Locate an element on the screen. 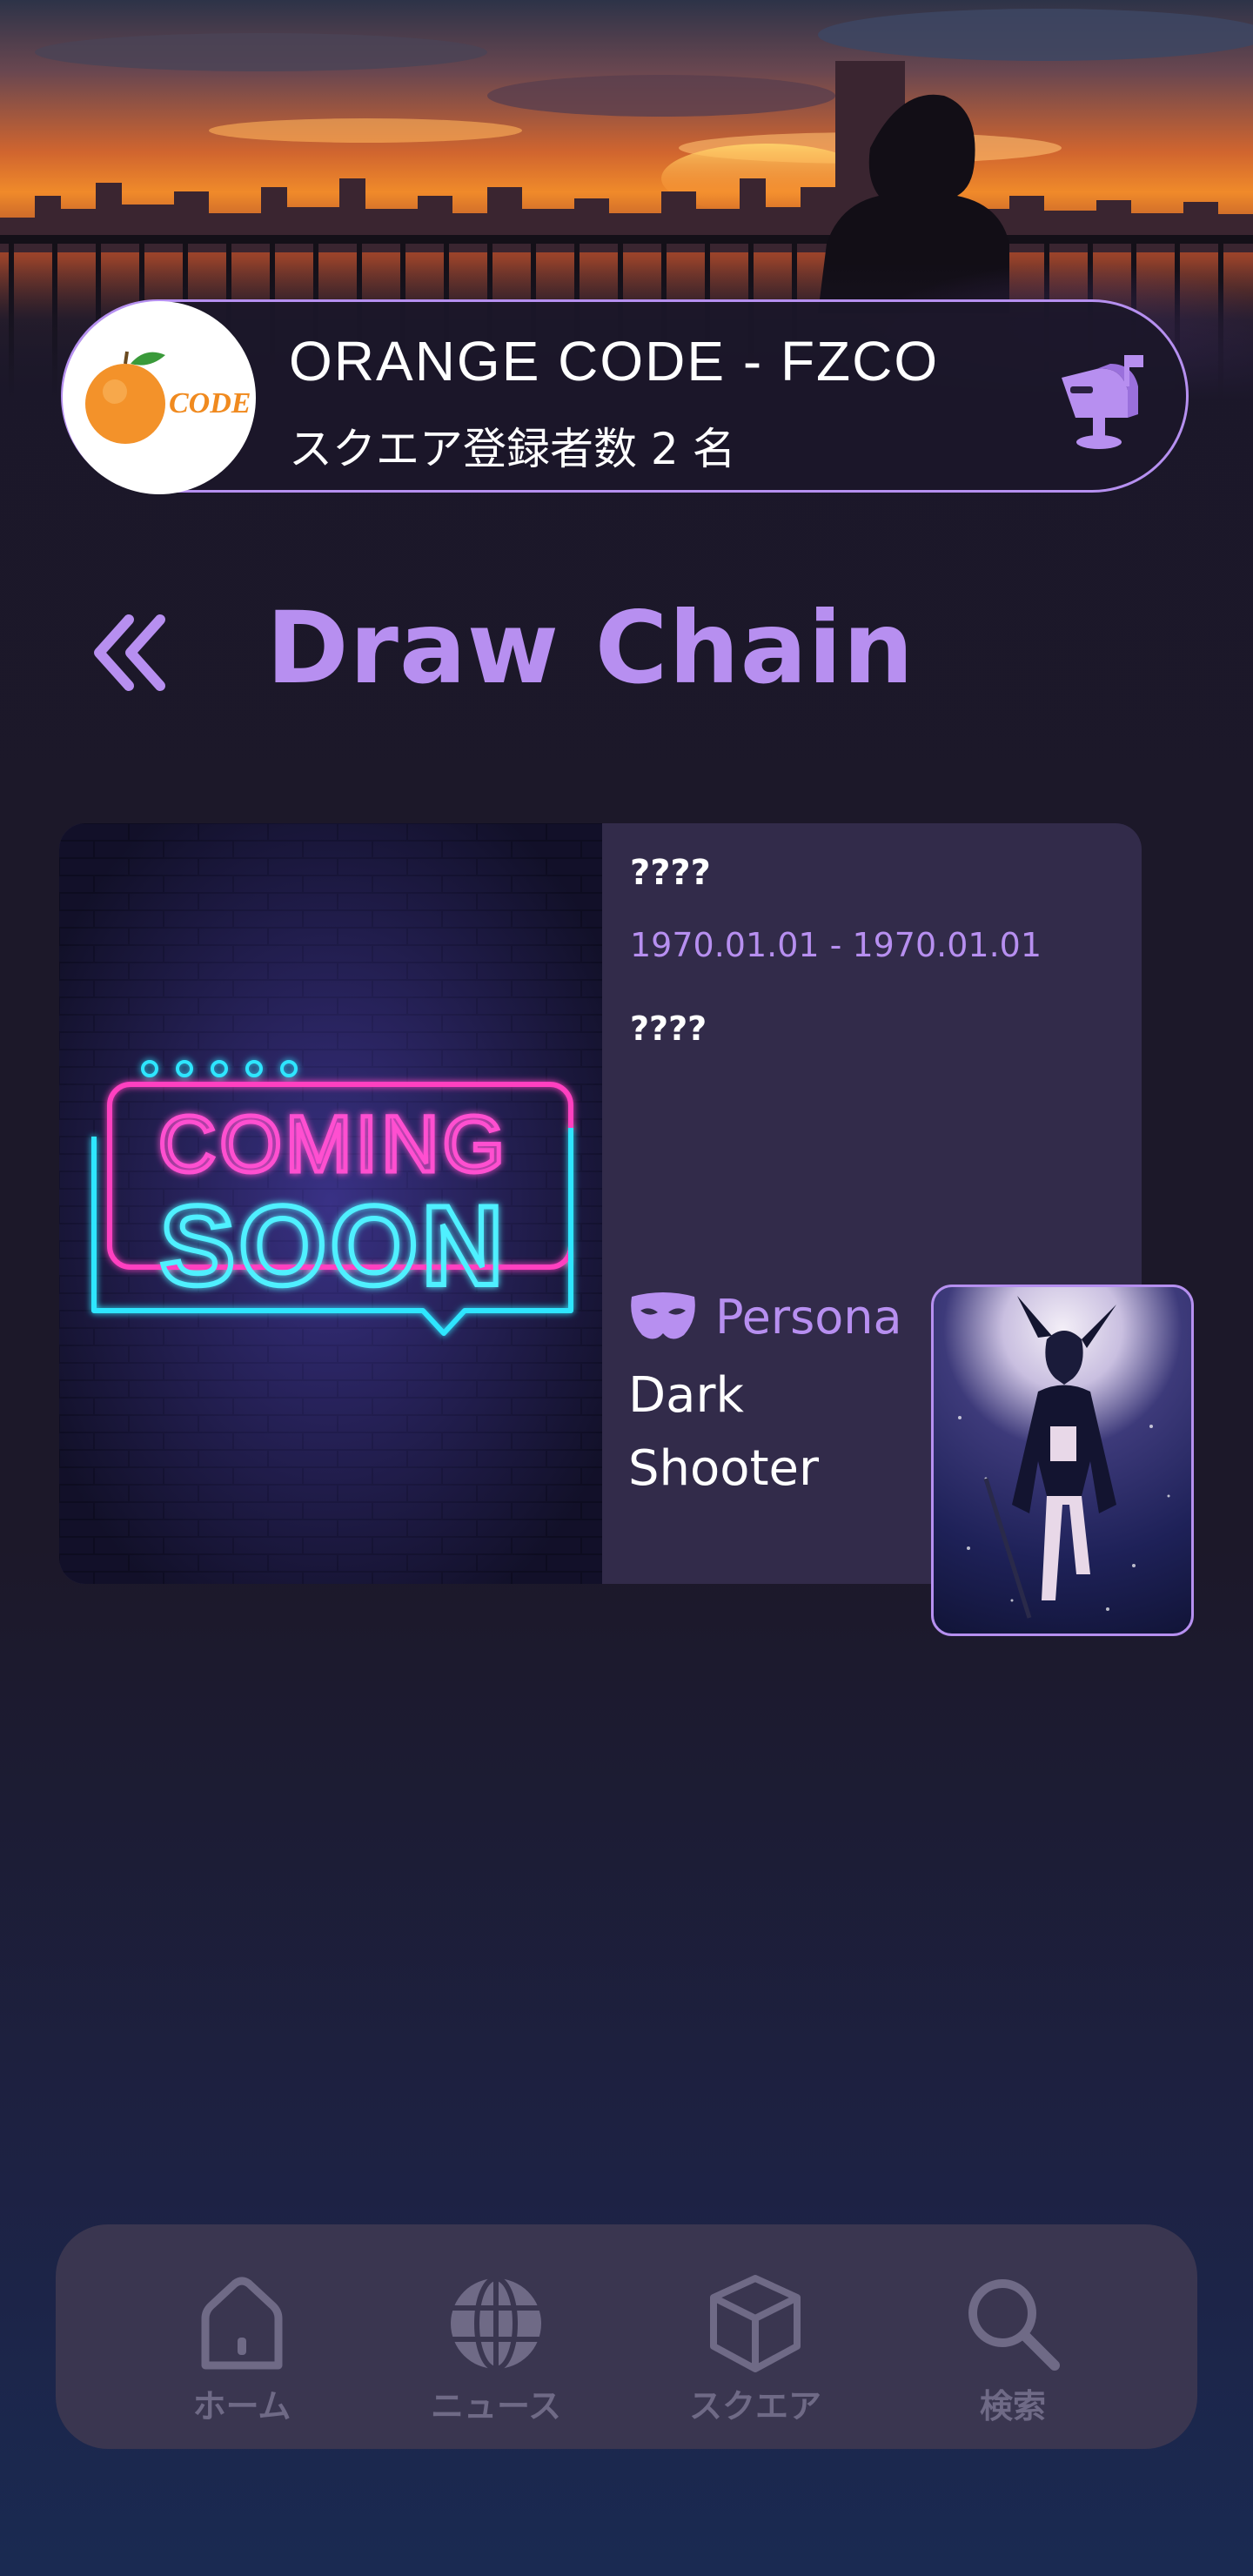 Image resolution: width=1253 pixels, height=2576 pixels. event-description: ???? is located at coordinates (668, 1029).